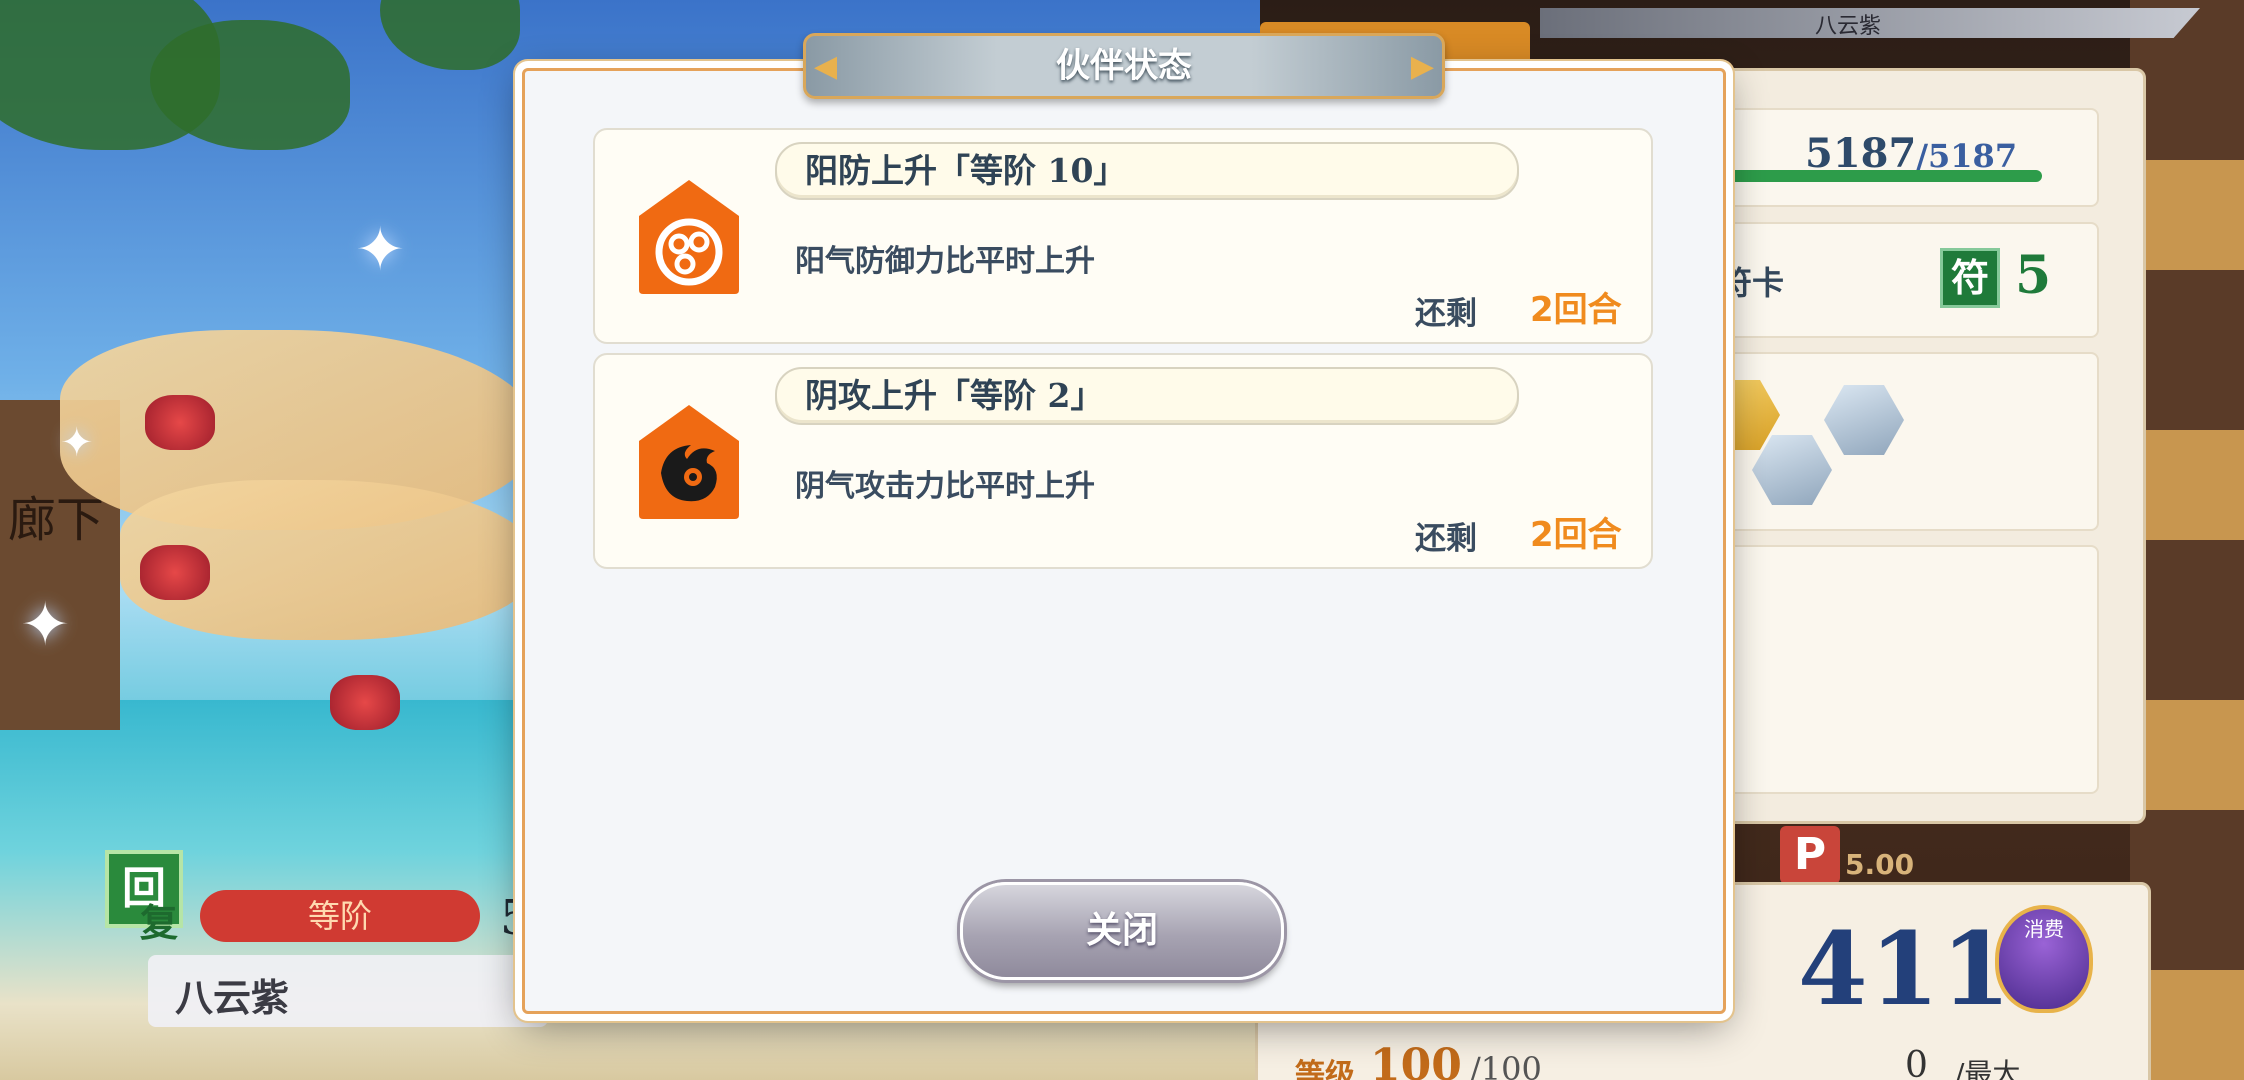 Image resolution: width=2244 pixels, height=1080 pixels. What do you see at coordinates (159, 923) in the screenshot?
I see `recovery-icon-label: 复` at bounding box center [159, 923].